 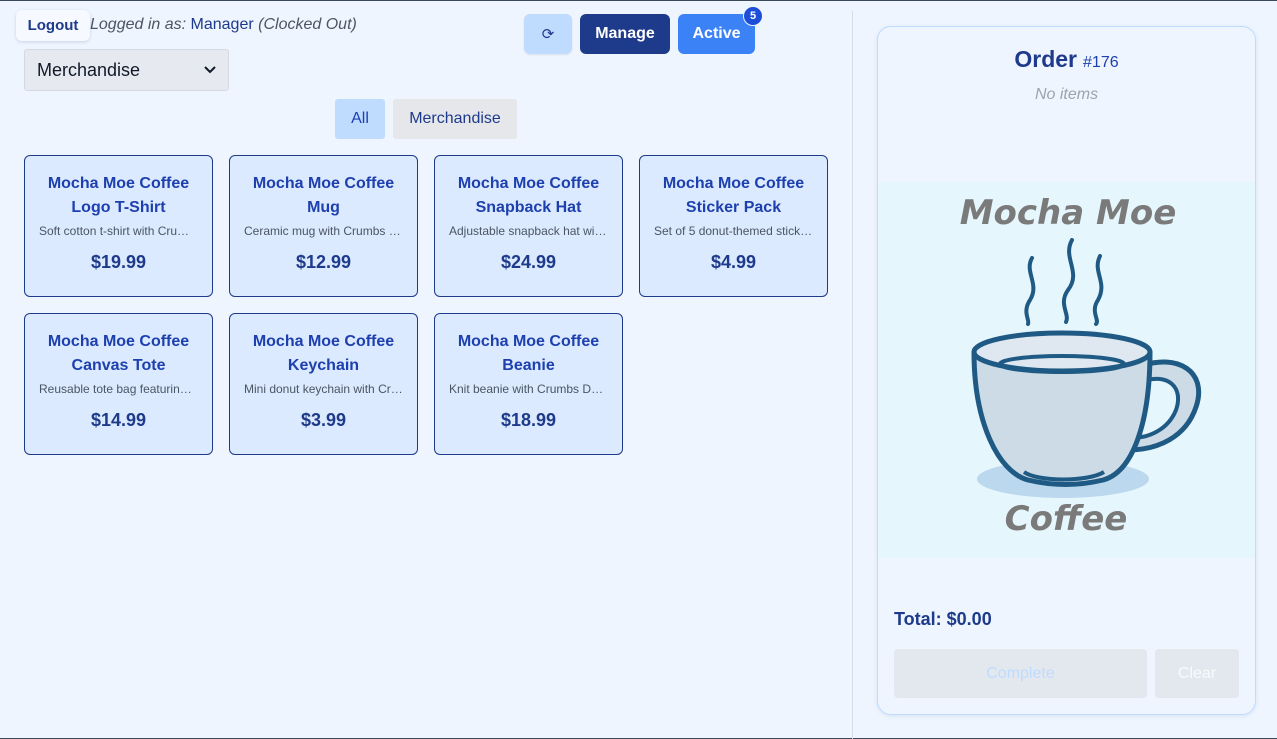 I want to click on product-name: Mocha Moe Coffee Snapback Hat, so click(x=528, y=195).